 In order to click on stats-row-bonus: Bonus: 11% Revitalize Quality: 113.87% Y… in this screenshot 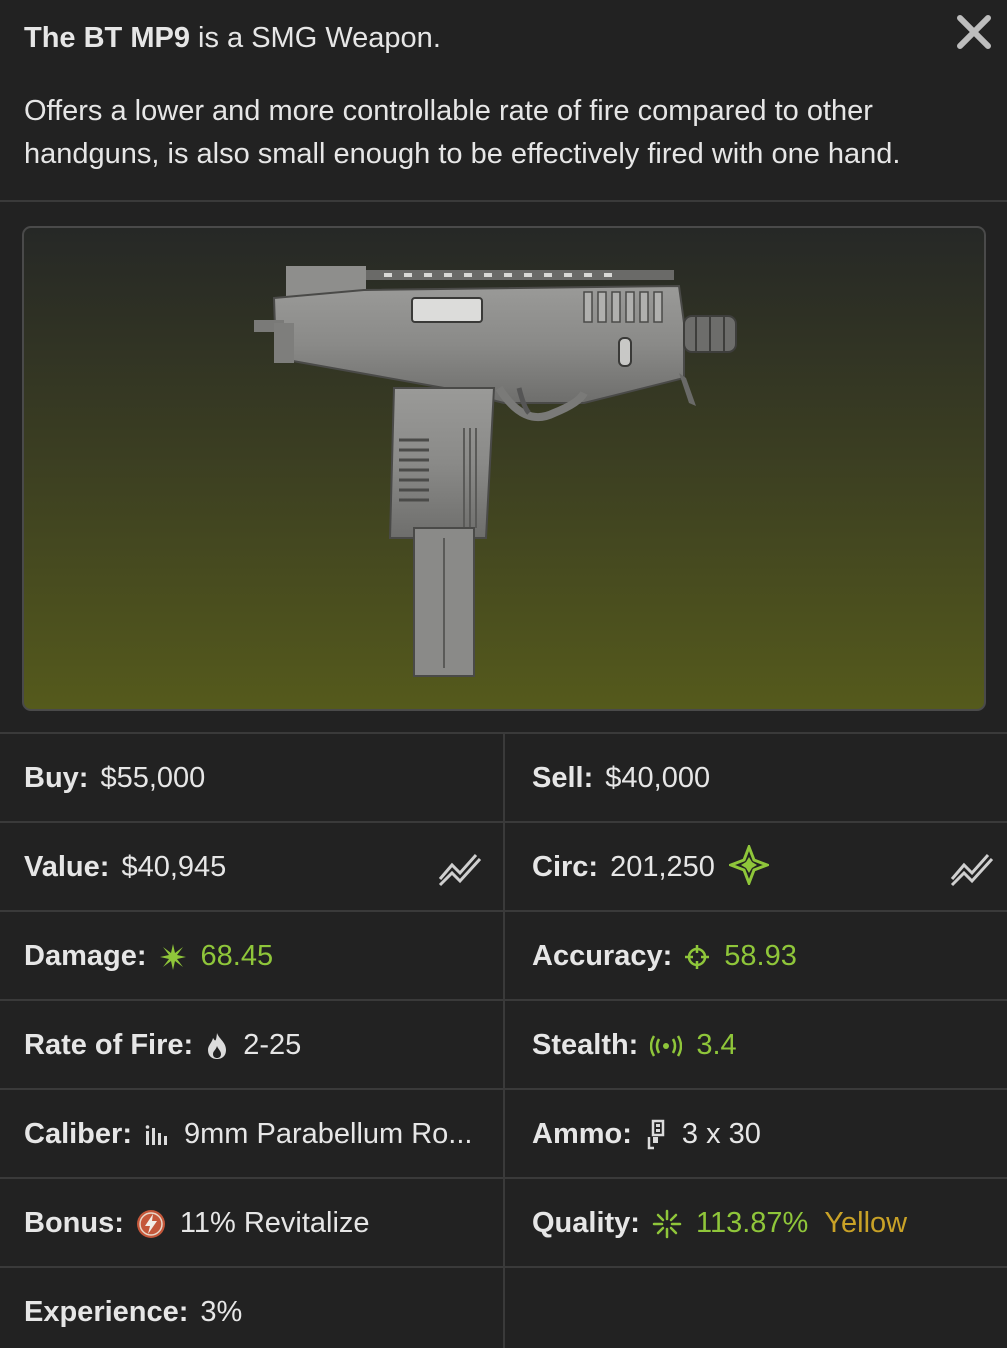, I will do `click(503, 1221)`.